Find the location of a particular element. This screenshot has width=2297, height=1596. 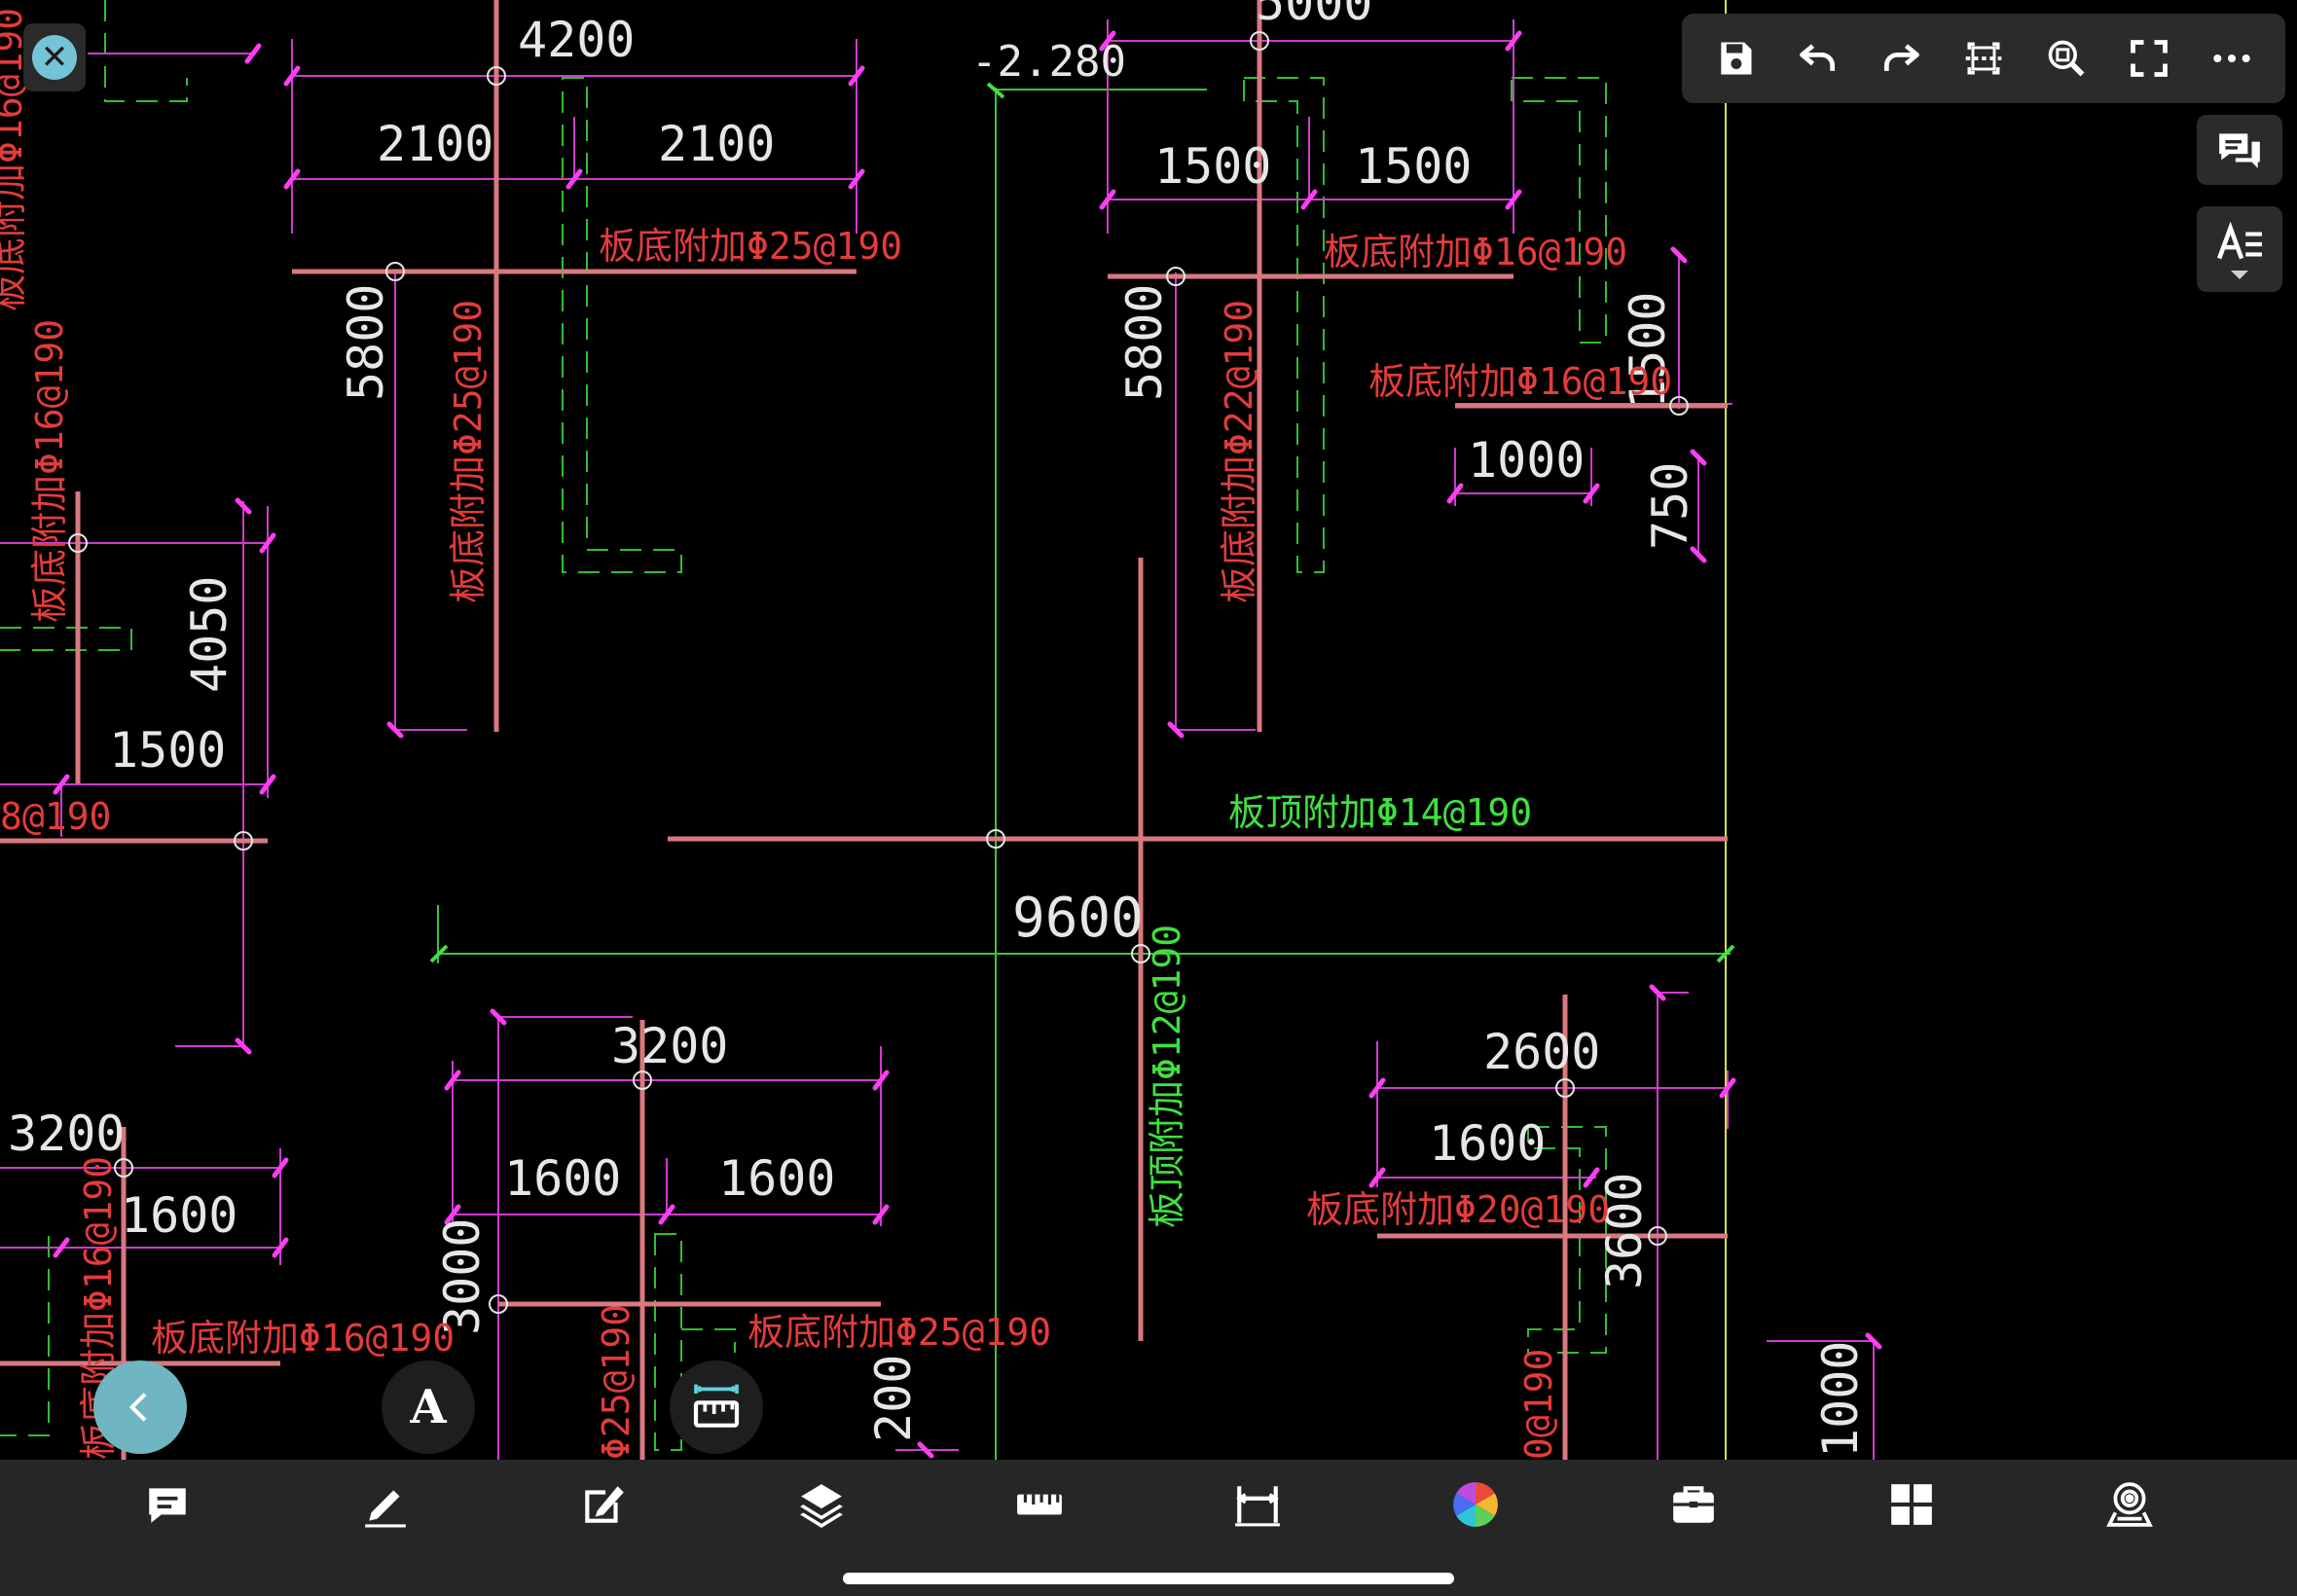

close-icon: ✕ is located at coordinates (55, 57).